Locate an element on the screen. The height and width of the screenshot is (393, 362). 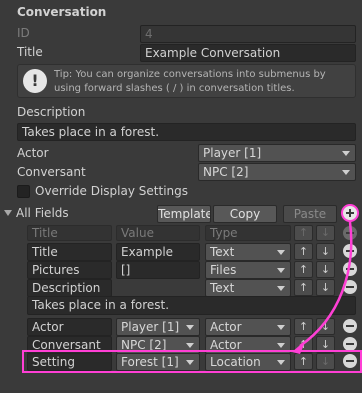
annotation-arrow is located at coordinates (322, 287).